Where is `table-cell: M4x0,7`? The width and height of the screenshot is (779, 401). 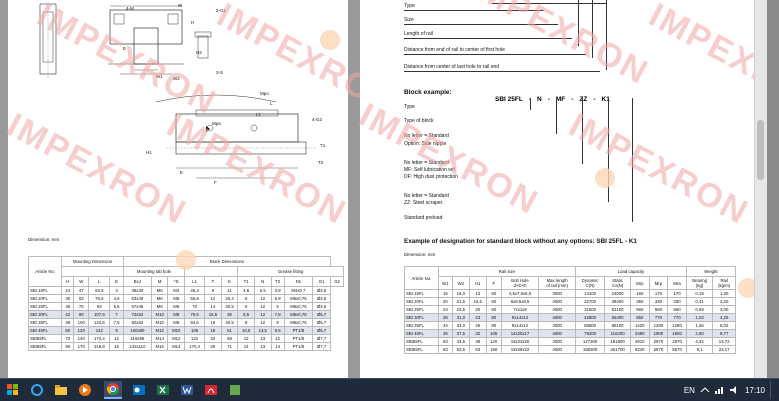
table-cell: M4x0,7 is located at coordinates (298, 290).